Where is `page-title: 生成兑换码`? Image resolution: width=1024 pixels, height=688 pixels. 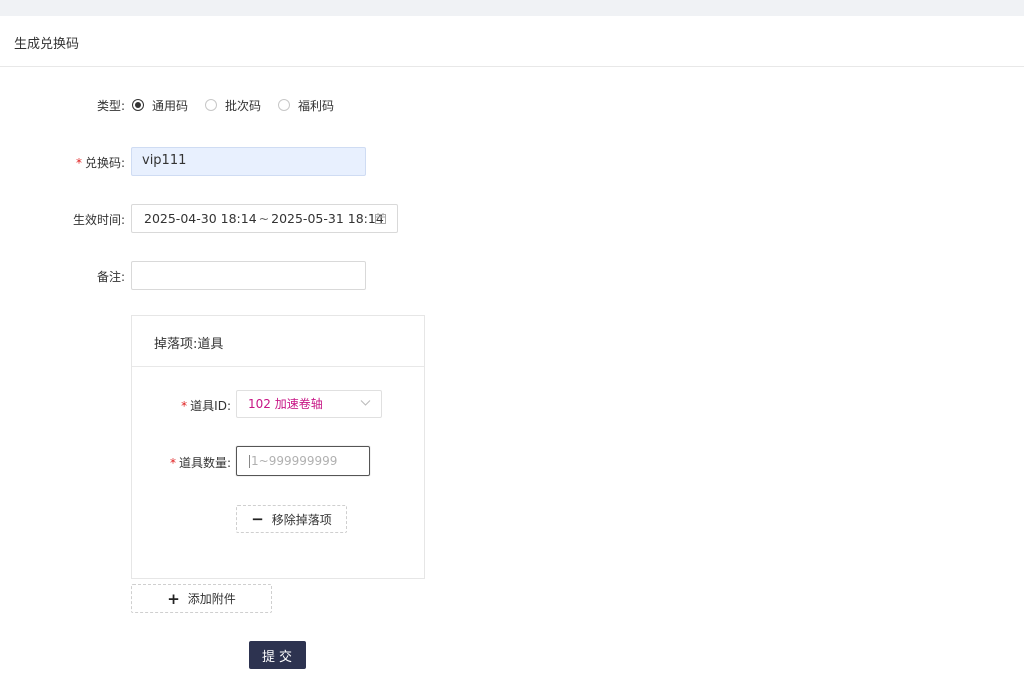
page-title: 生成兑换码 is located at coordinates (47, 44).